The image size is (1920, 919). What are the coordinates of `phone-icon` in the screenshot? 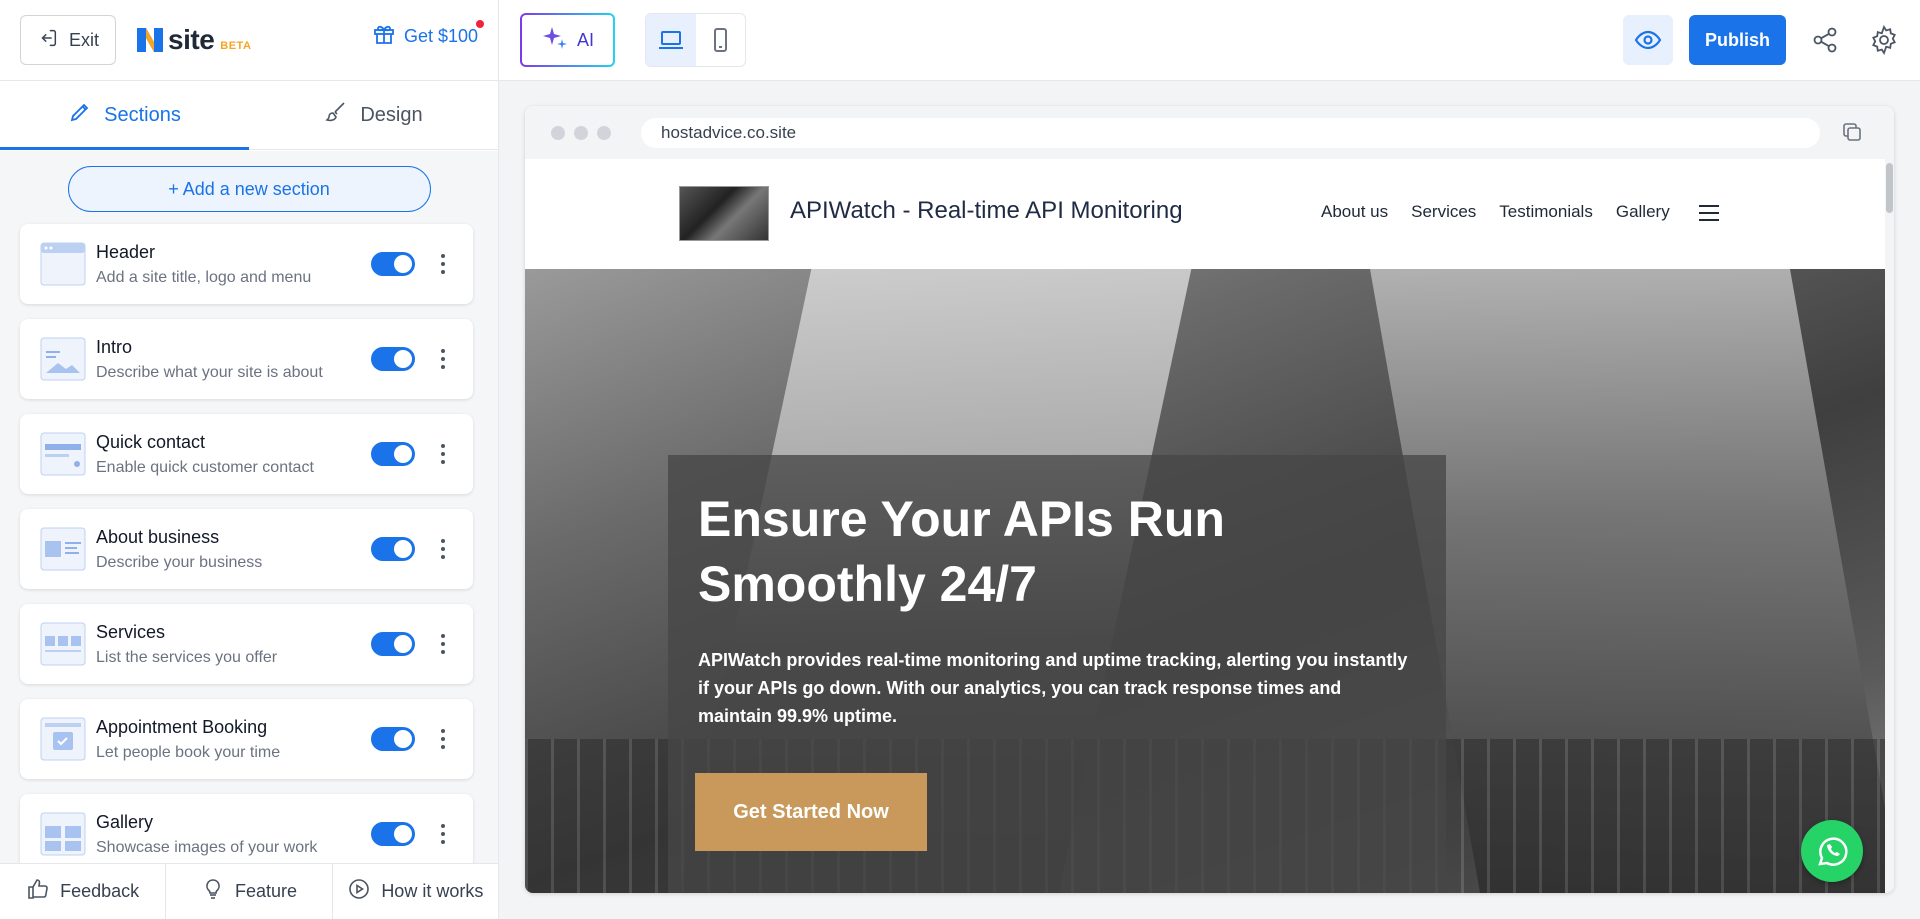 It's located at (721, 40).